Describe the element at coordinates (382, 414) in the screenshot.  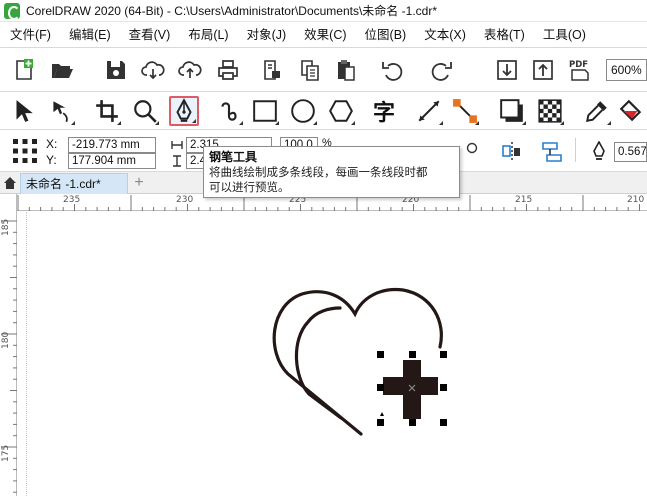
I see `node-marker` at that location.